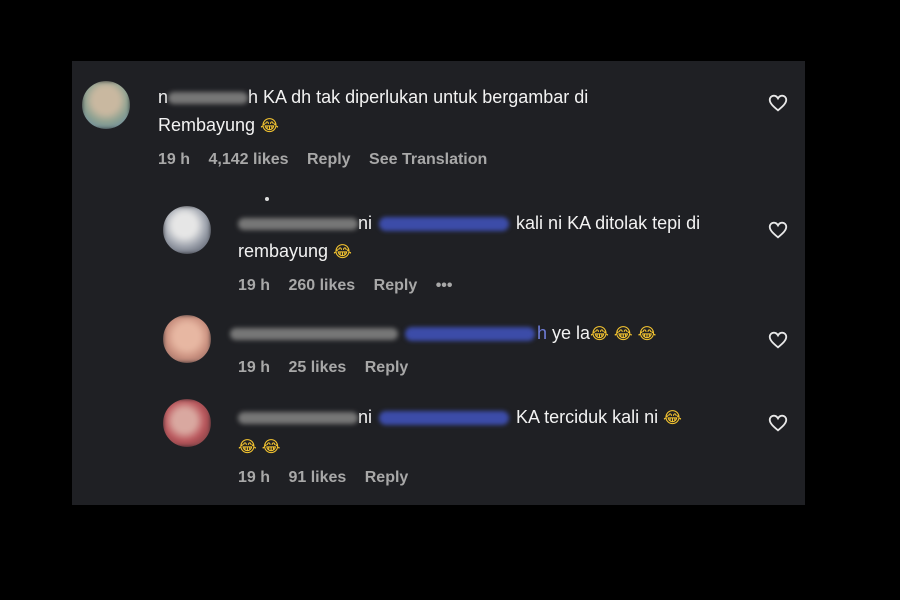 The width and height of the screenshot is (900, 600). Describe the element at coordinates (498, 432) in the screenshot. I see `comment-text: ni KA terciduk kali ni 😂 😂 😂` at that location.